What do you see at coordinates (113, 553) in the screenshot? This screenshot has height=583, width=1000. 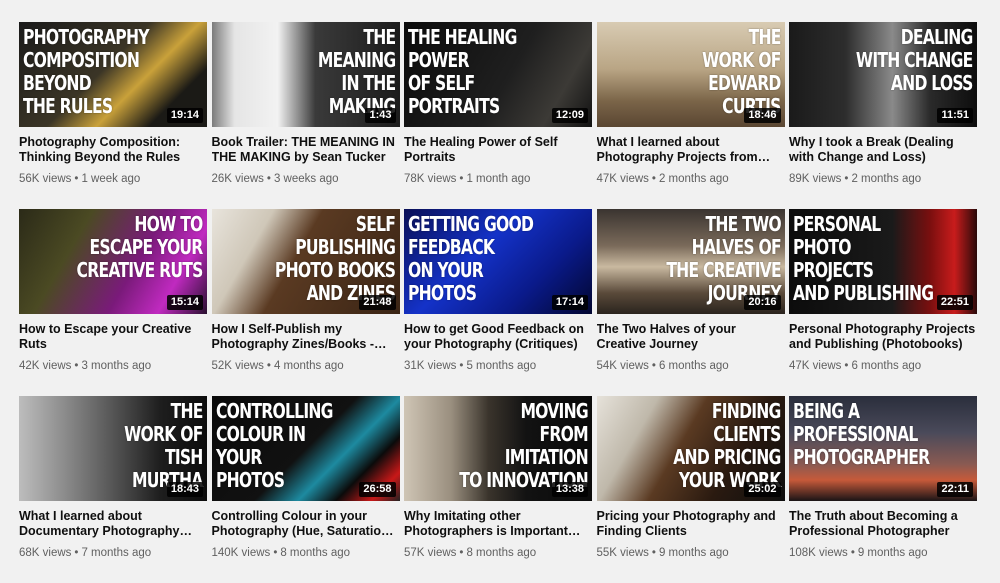 I see `video-meta: 68K views • 7 months ago` at bounding box center [113, 553].